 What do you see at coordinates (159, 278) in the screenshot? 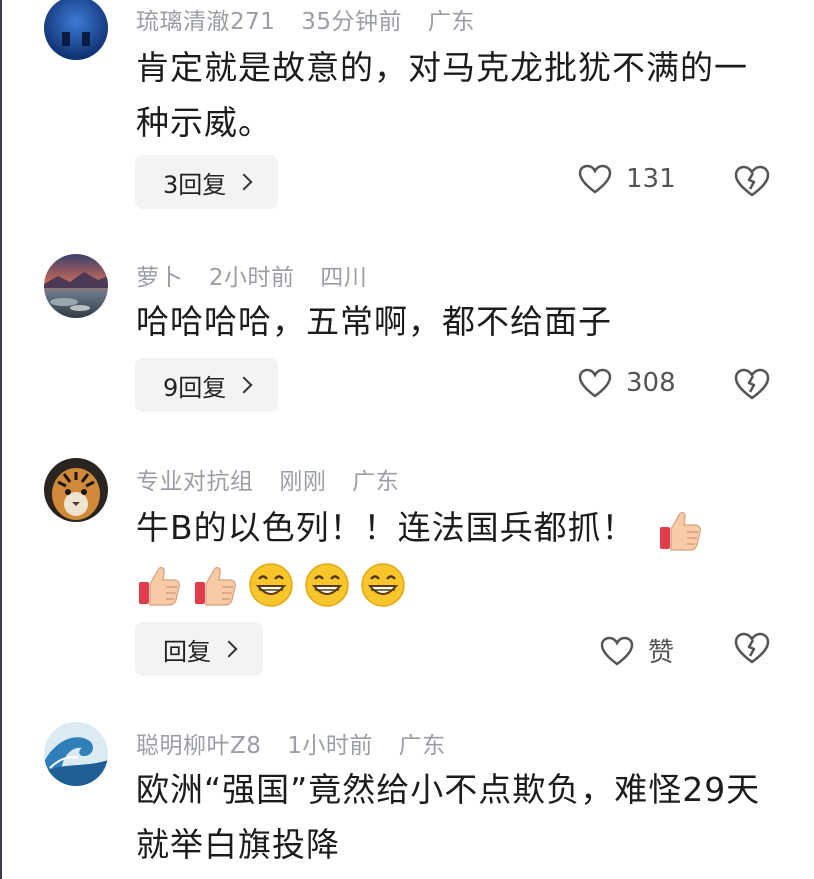
I see `username: 萝卜` at bounding box center [159, 278].